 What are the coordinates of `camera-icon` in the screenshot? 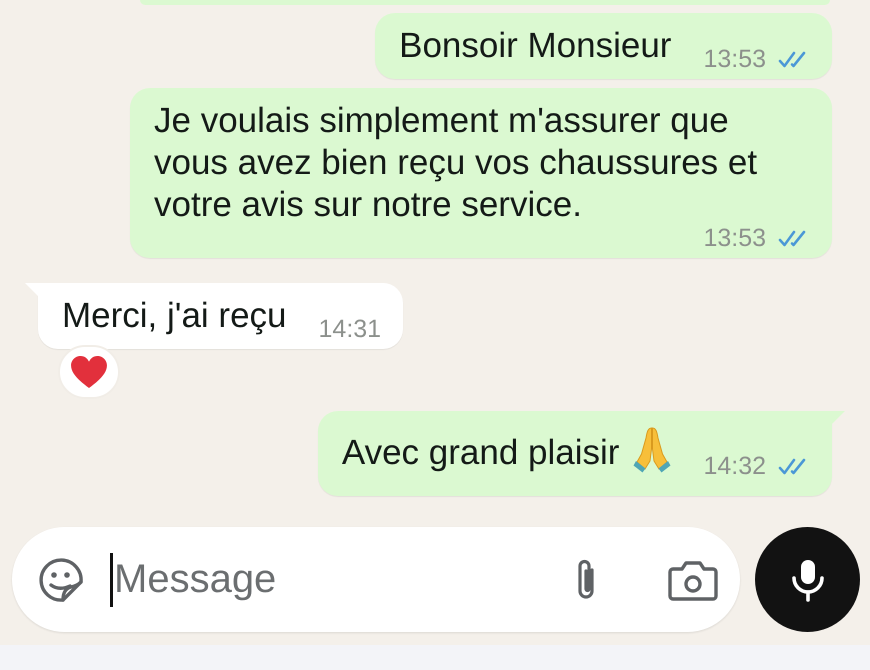 It's located at (693, 579).